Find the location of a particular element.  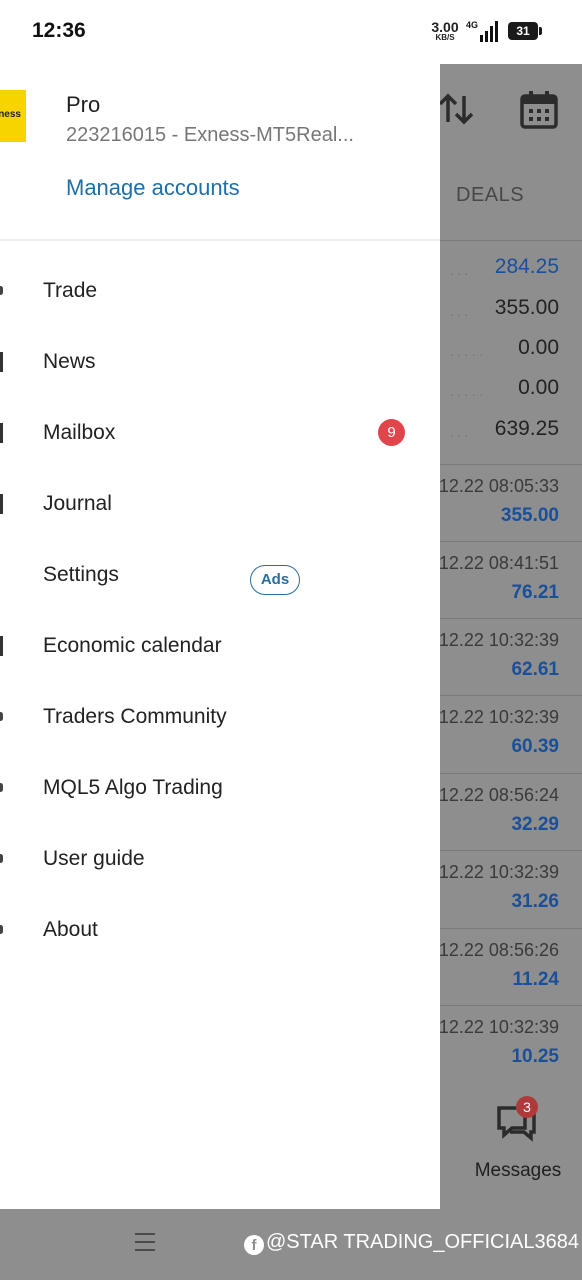

recent-apps-icon is located at coordinates (145, 1245).